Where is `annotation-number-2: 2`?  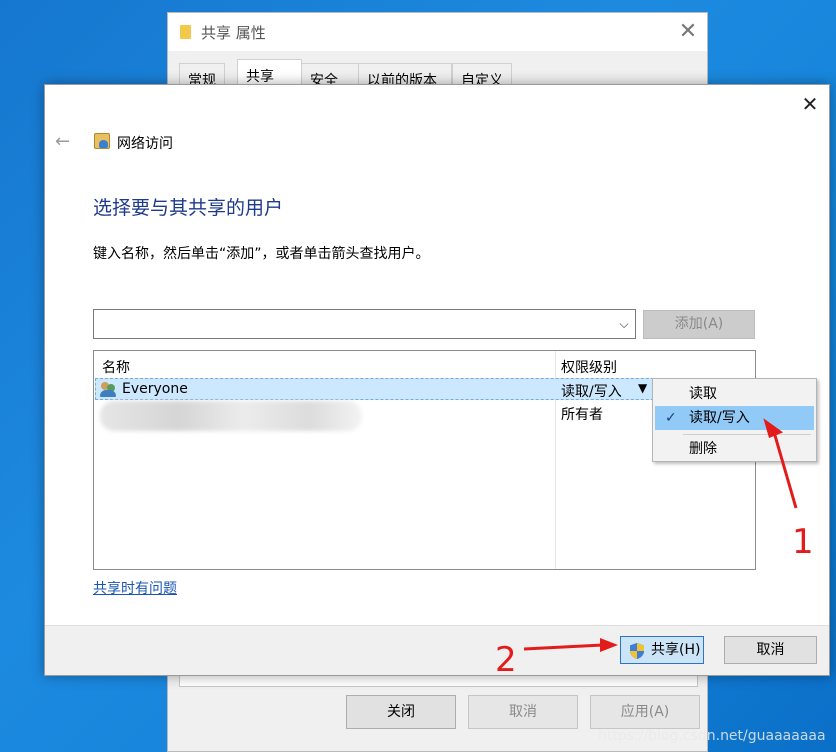
annotation-number-2: 2 is located at coordinates (506, 660).